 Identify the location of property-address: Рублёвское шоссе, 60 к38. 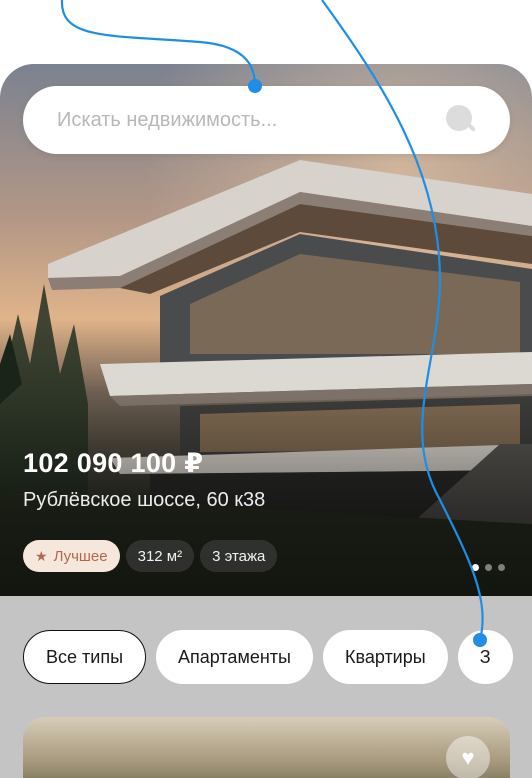
(144, 500).